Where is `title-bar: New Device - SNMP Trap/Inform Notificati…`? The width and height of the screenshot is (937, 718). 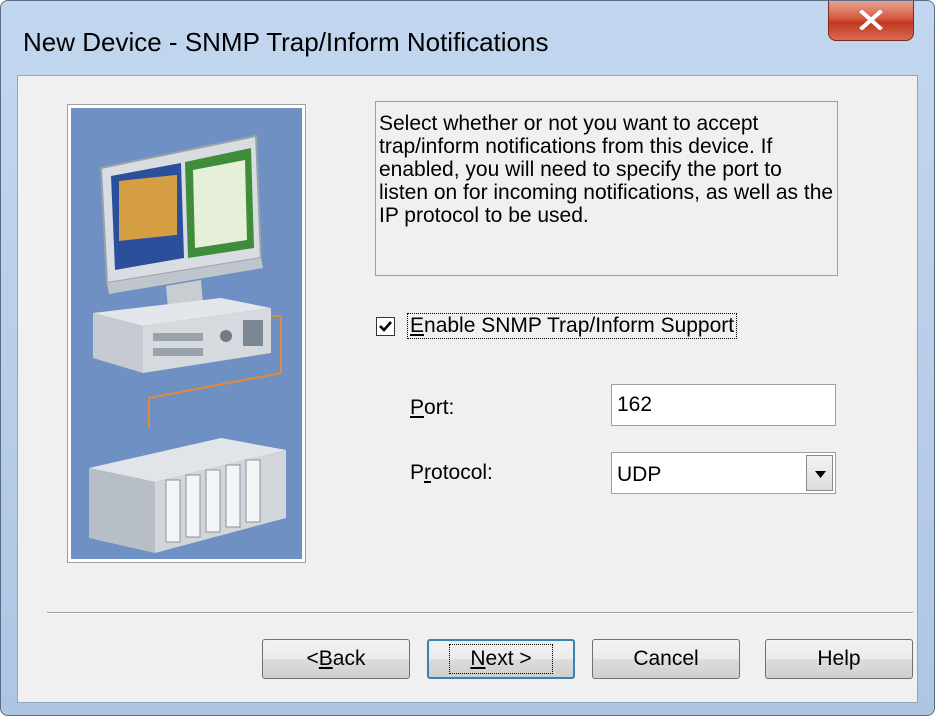 title-bar: New Device - SNMP Trap/Inform Notificati… is located at coordinates (467, 41).